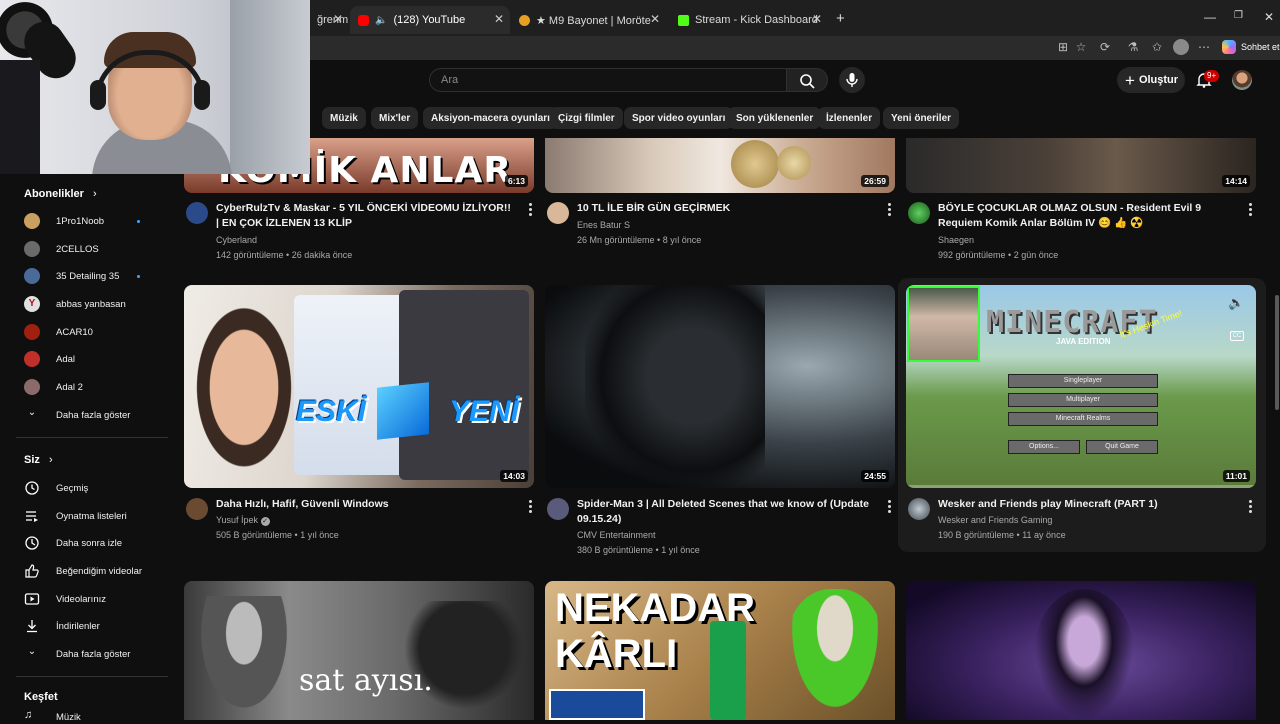  What do you see at coordinates (53, 387) in the screenshot?
I see `sidebar-channel: Adal 2` at bounding box center [53, 387].